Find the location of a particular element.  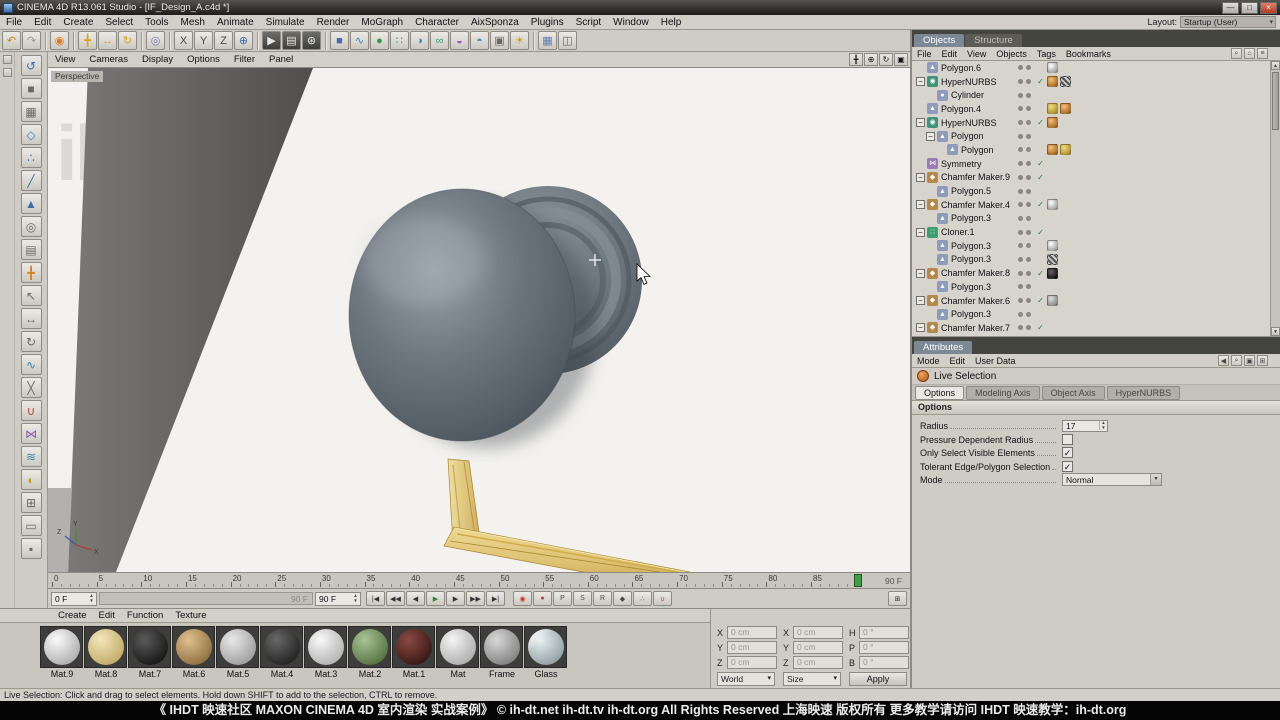

tab-objects: Objects is located at coordinates (939, 40).